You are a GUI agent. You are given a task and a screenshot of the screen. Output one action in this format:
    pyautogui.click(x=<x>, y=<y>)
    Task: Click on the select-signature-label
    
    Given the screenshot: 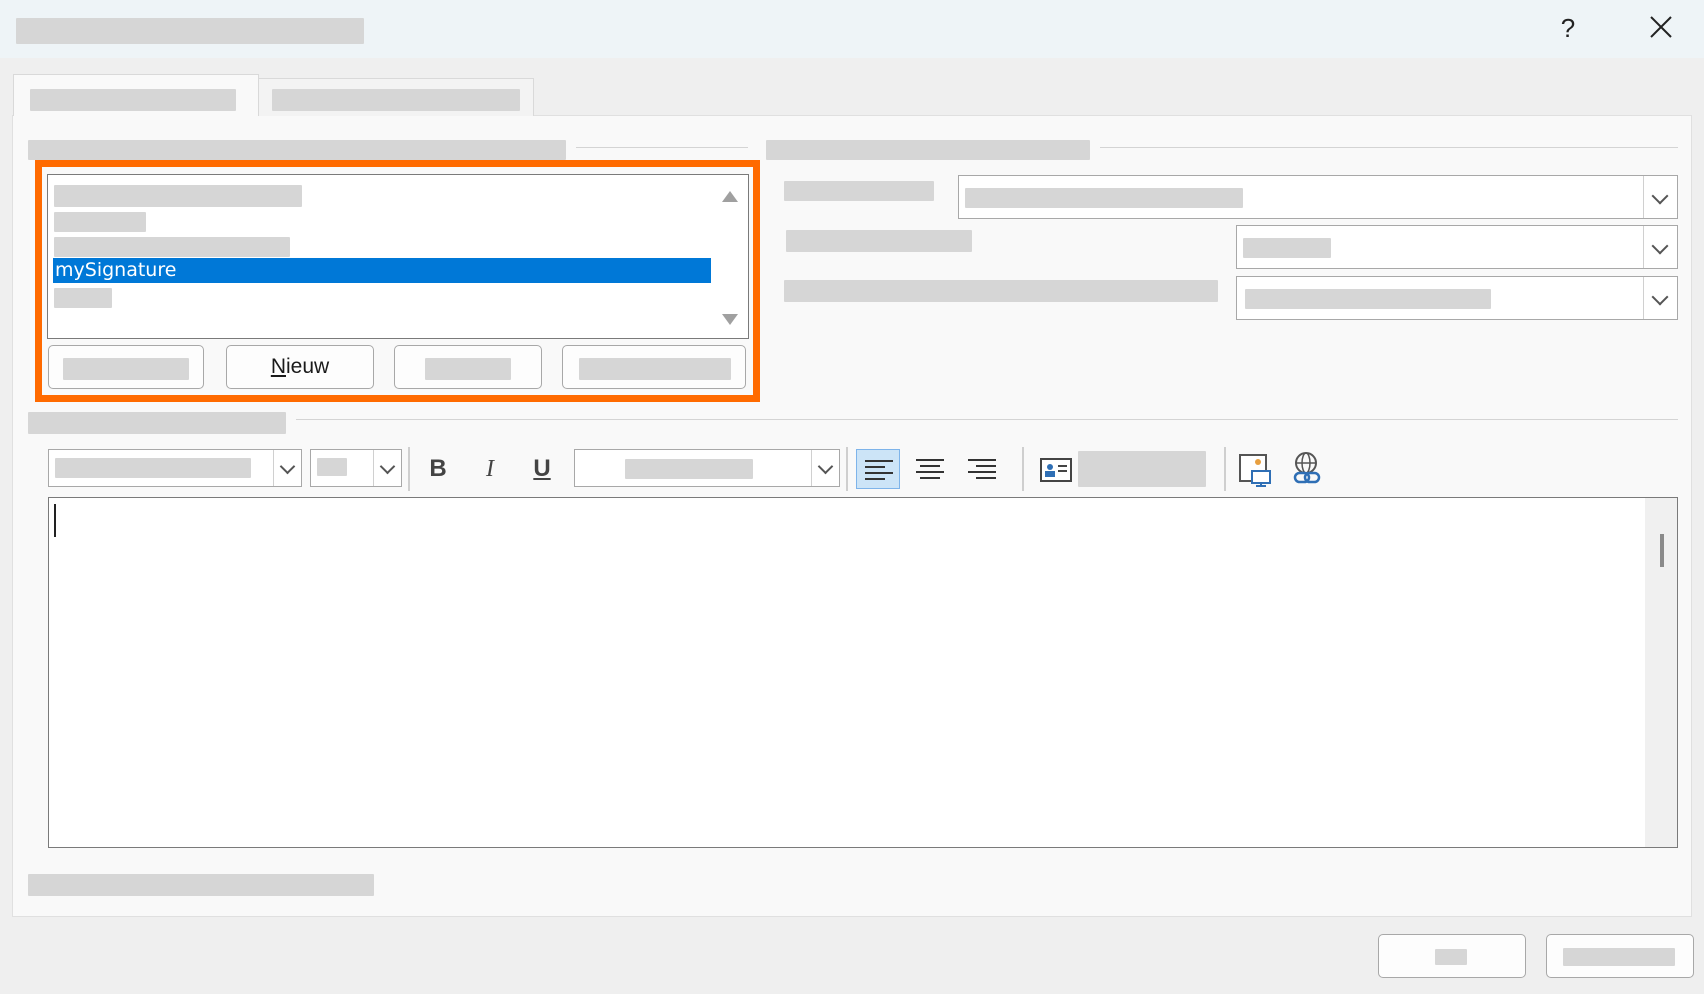 What is the action you would take?
    pyautogui.click(x=297, y=150)
    